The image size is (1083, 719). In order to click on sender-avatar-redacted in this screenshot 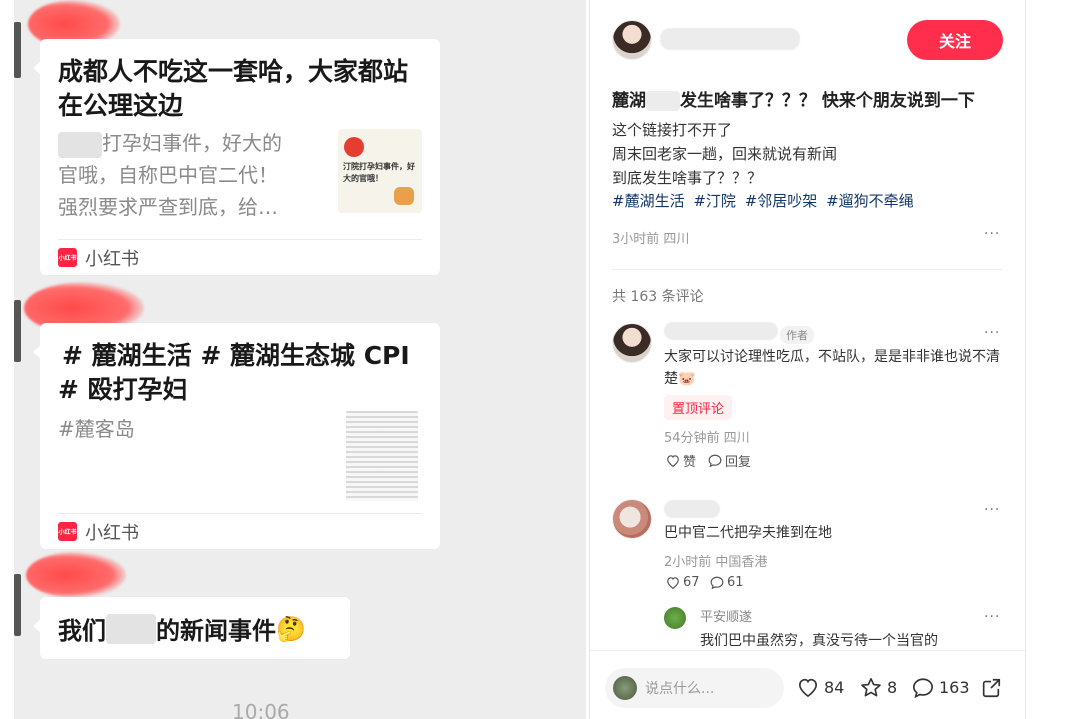, I will do `click(76, 575)`.